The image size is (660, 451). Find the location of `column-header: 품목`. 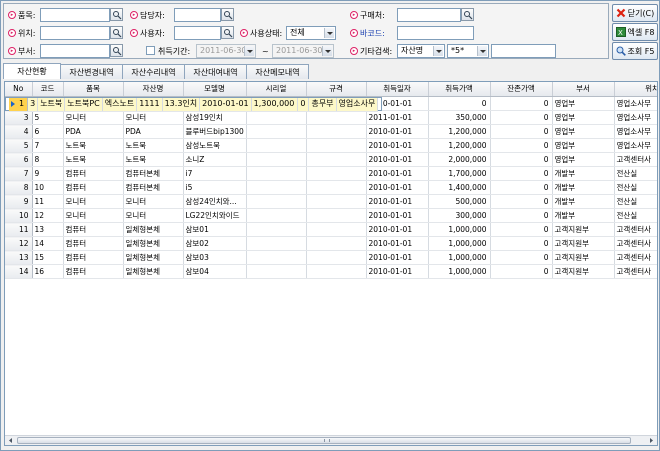

column-header: 품목 is located at coordinates (93, 89).